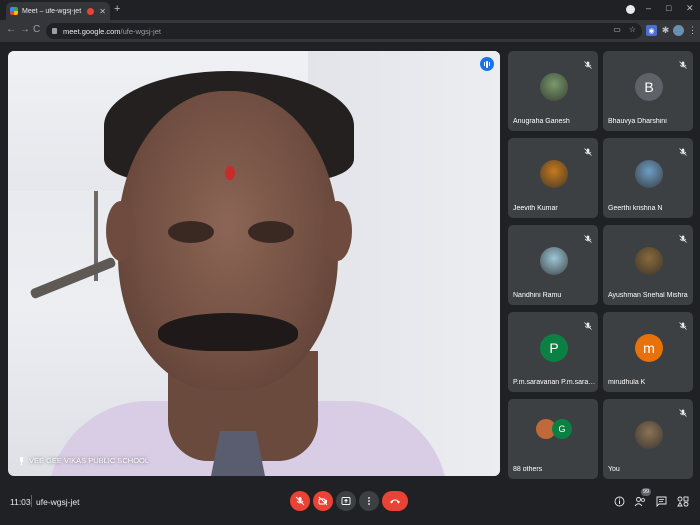 The height and width of the screenshot is (525, 700). Describe the element at coordinates (14, 11) in the screenshot. I see `meet-favicon-icon` at that location.